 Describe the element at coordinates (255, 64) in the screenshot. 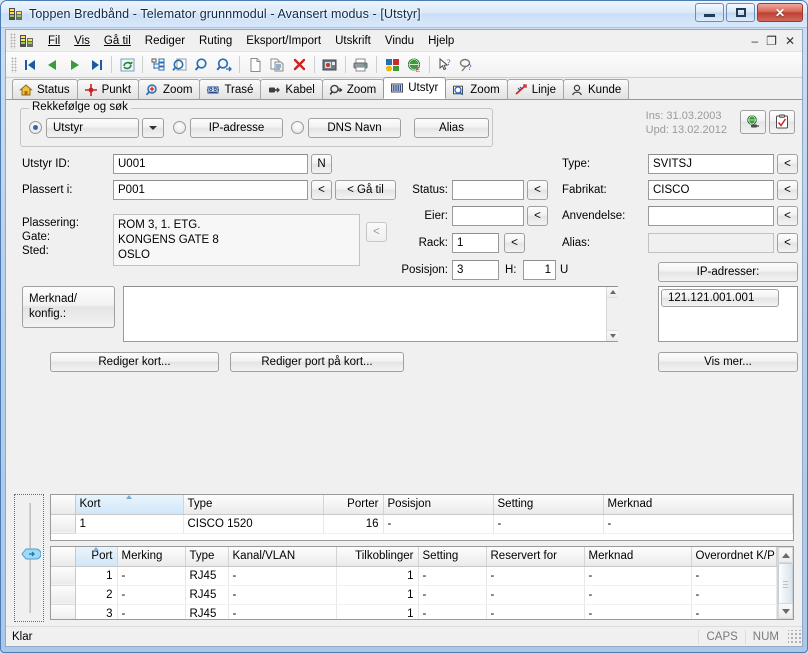

I see `new-document-icon` at that location.